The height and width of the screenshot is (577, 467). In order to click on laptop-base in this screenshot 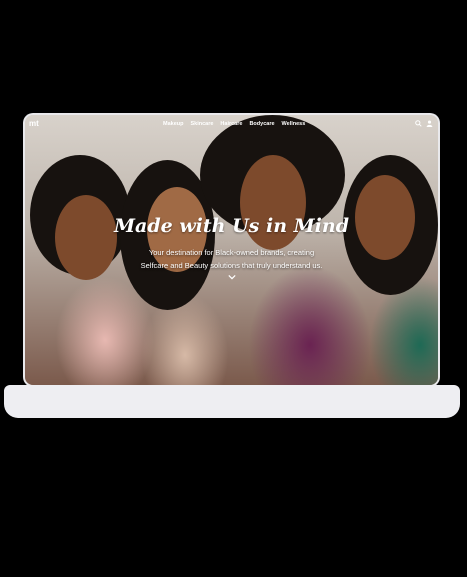, I will do `click(232, 401)`.